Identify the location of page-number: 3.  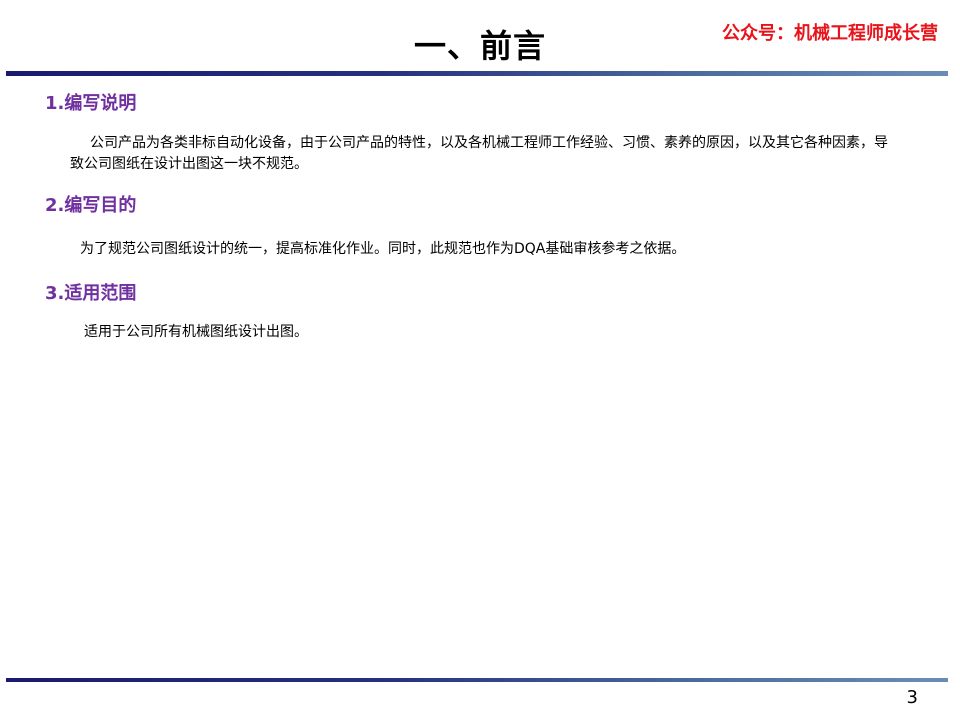
(912, 697).